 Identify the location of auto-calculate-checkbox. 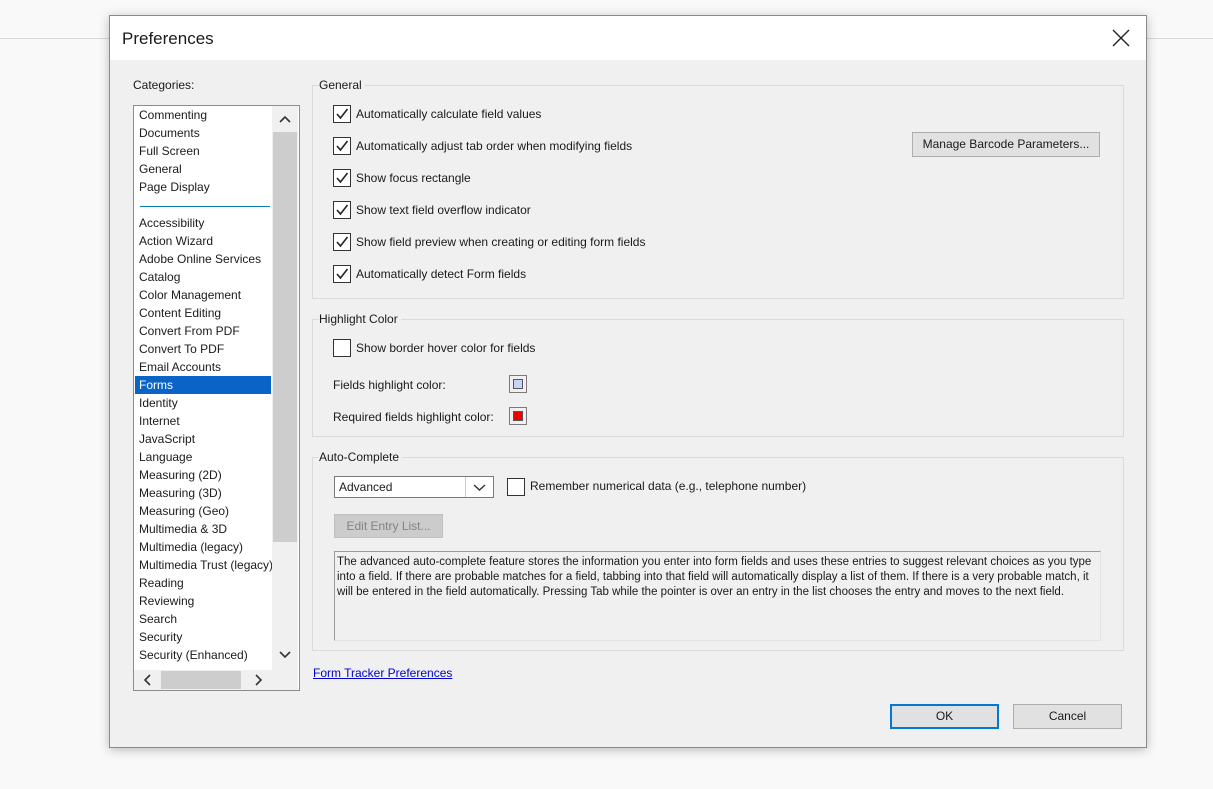
(342, 114).